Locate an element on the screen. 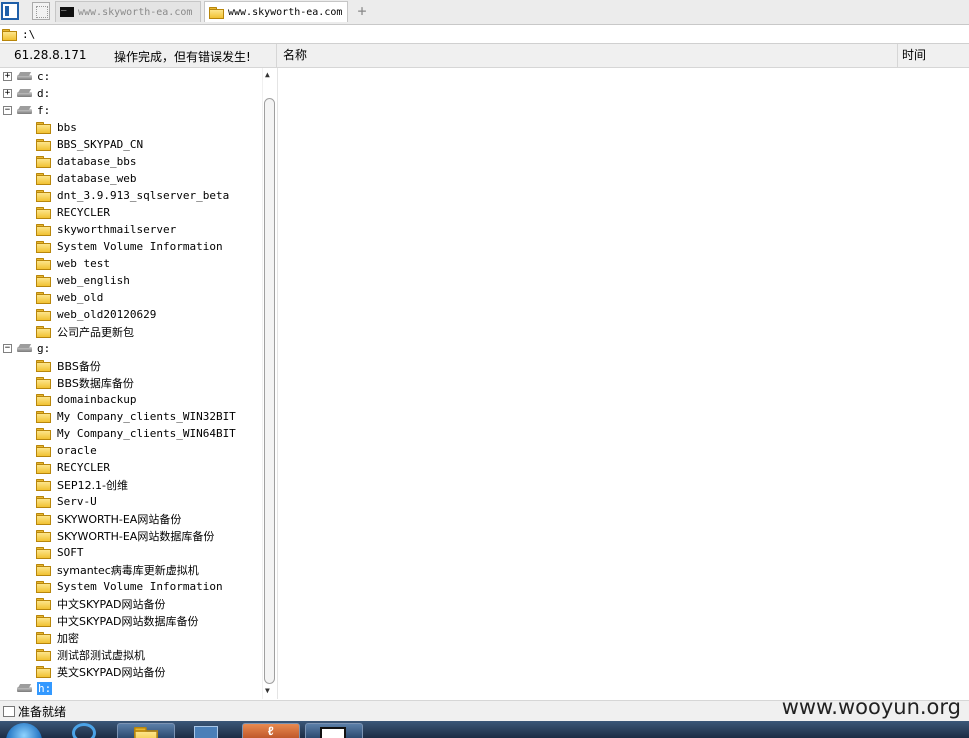  tab-console: www.skyworth-ea.com is located at coordinates (128, 11).